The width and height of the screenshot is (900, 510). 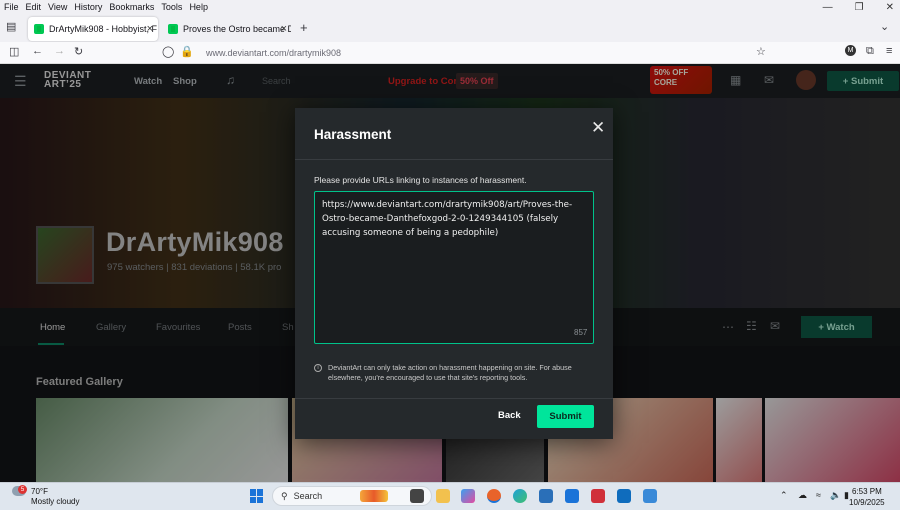 I want to click on sidebar-icon: ◫, so click(x=14, y=51).